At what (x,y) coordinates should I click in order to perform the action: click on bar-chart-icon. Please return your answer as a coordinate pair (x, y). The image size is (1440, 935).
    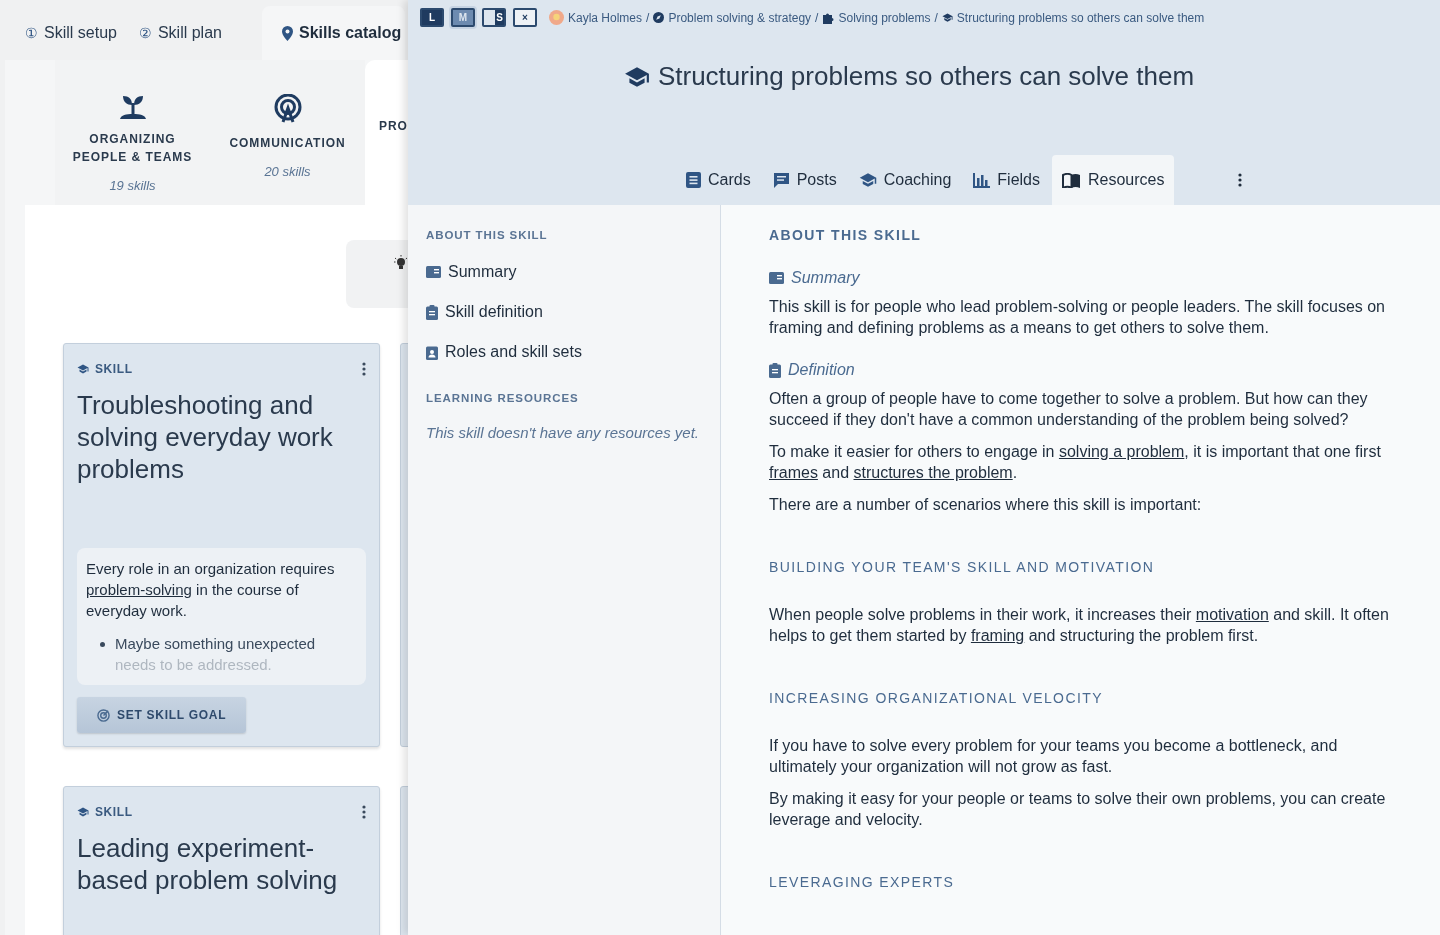
    Looking at the image, I should click on (982, 180).